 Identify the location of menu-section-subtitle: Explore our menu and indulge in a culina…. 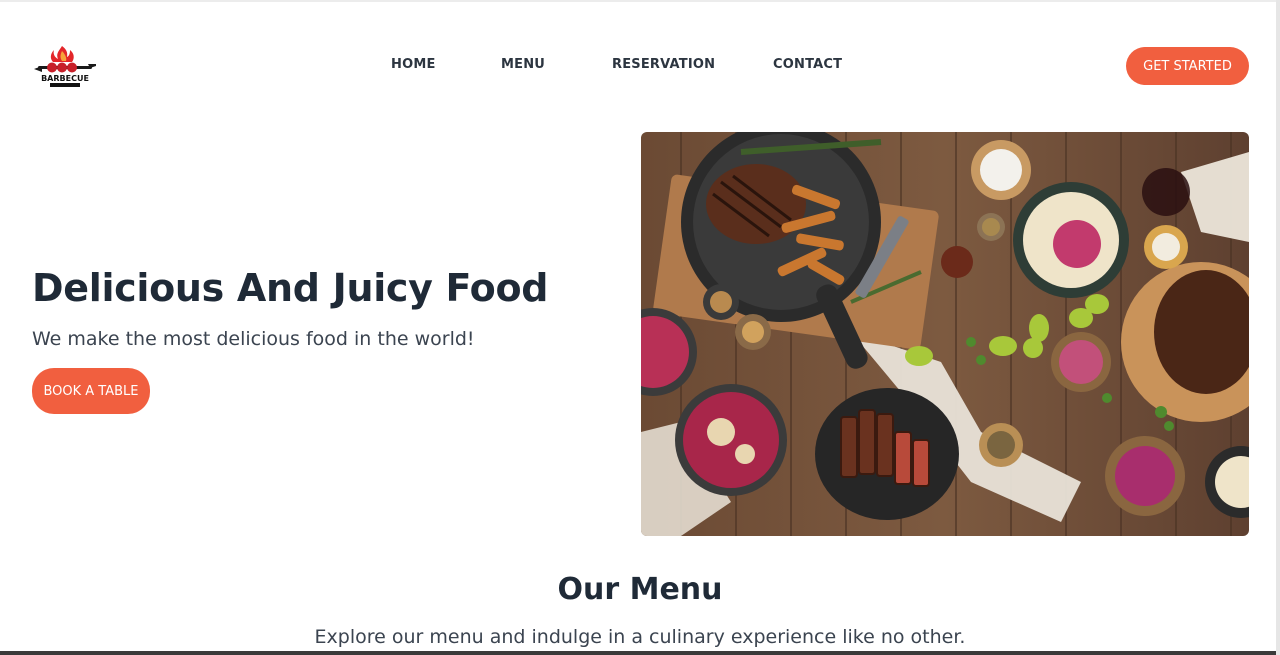
(640, 637).